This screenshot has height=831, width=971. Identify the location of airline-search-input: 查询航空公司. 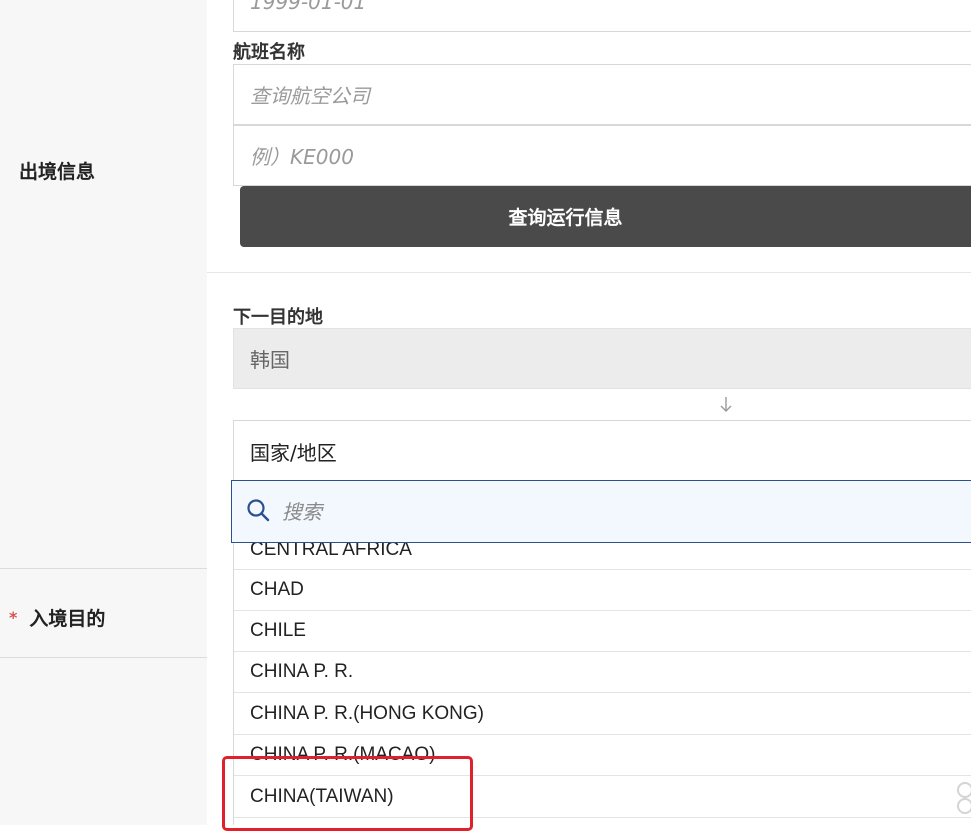
(602, 94).